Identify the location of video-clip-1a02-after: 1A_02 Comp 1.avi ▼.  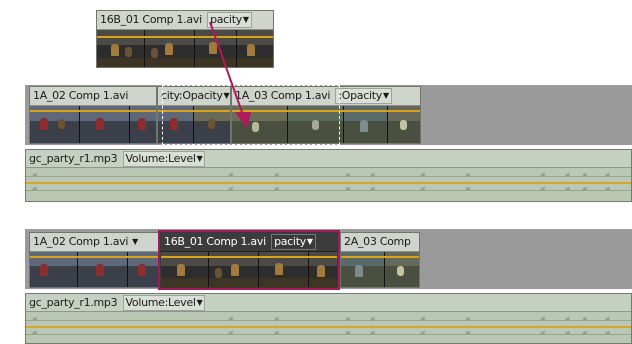
(94, 260).